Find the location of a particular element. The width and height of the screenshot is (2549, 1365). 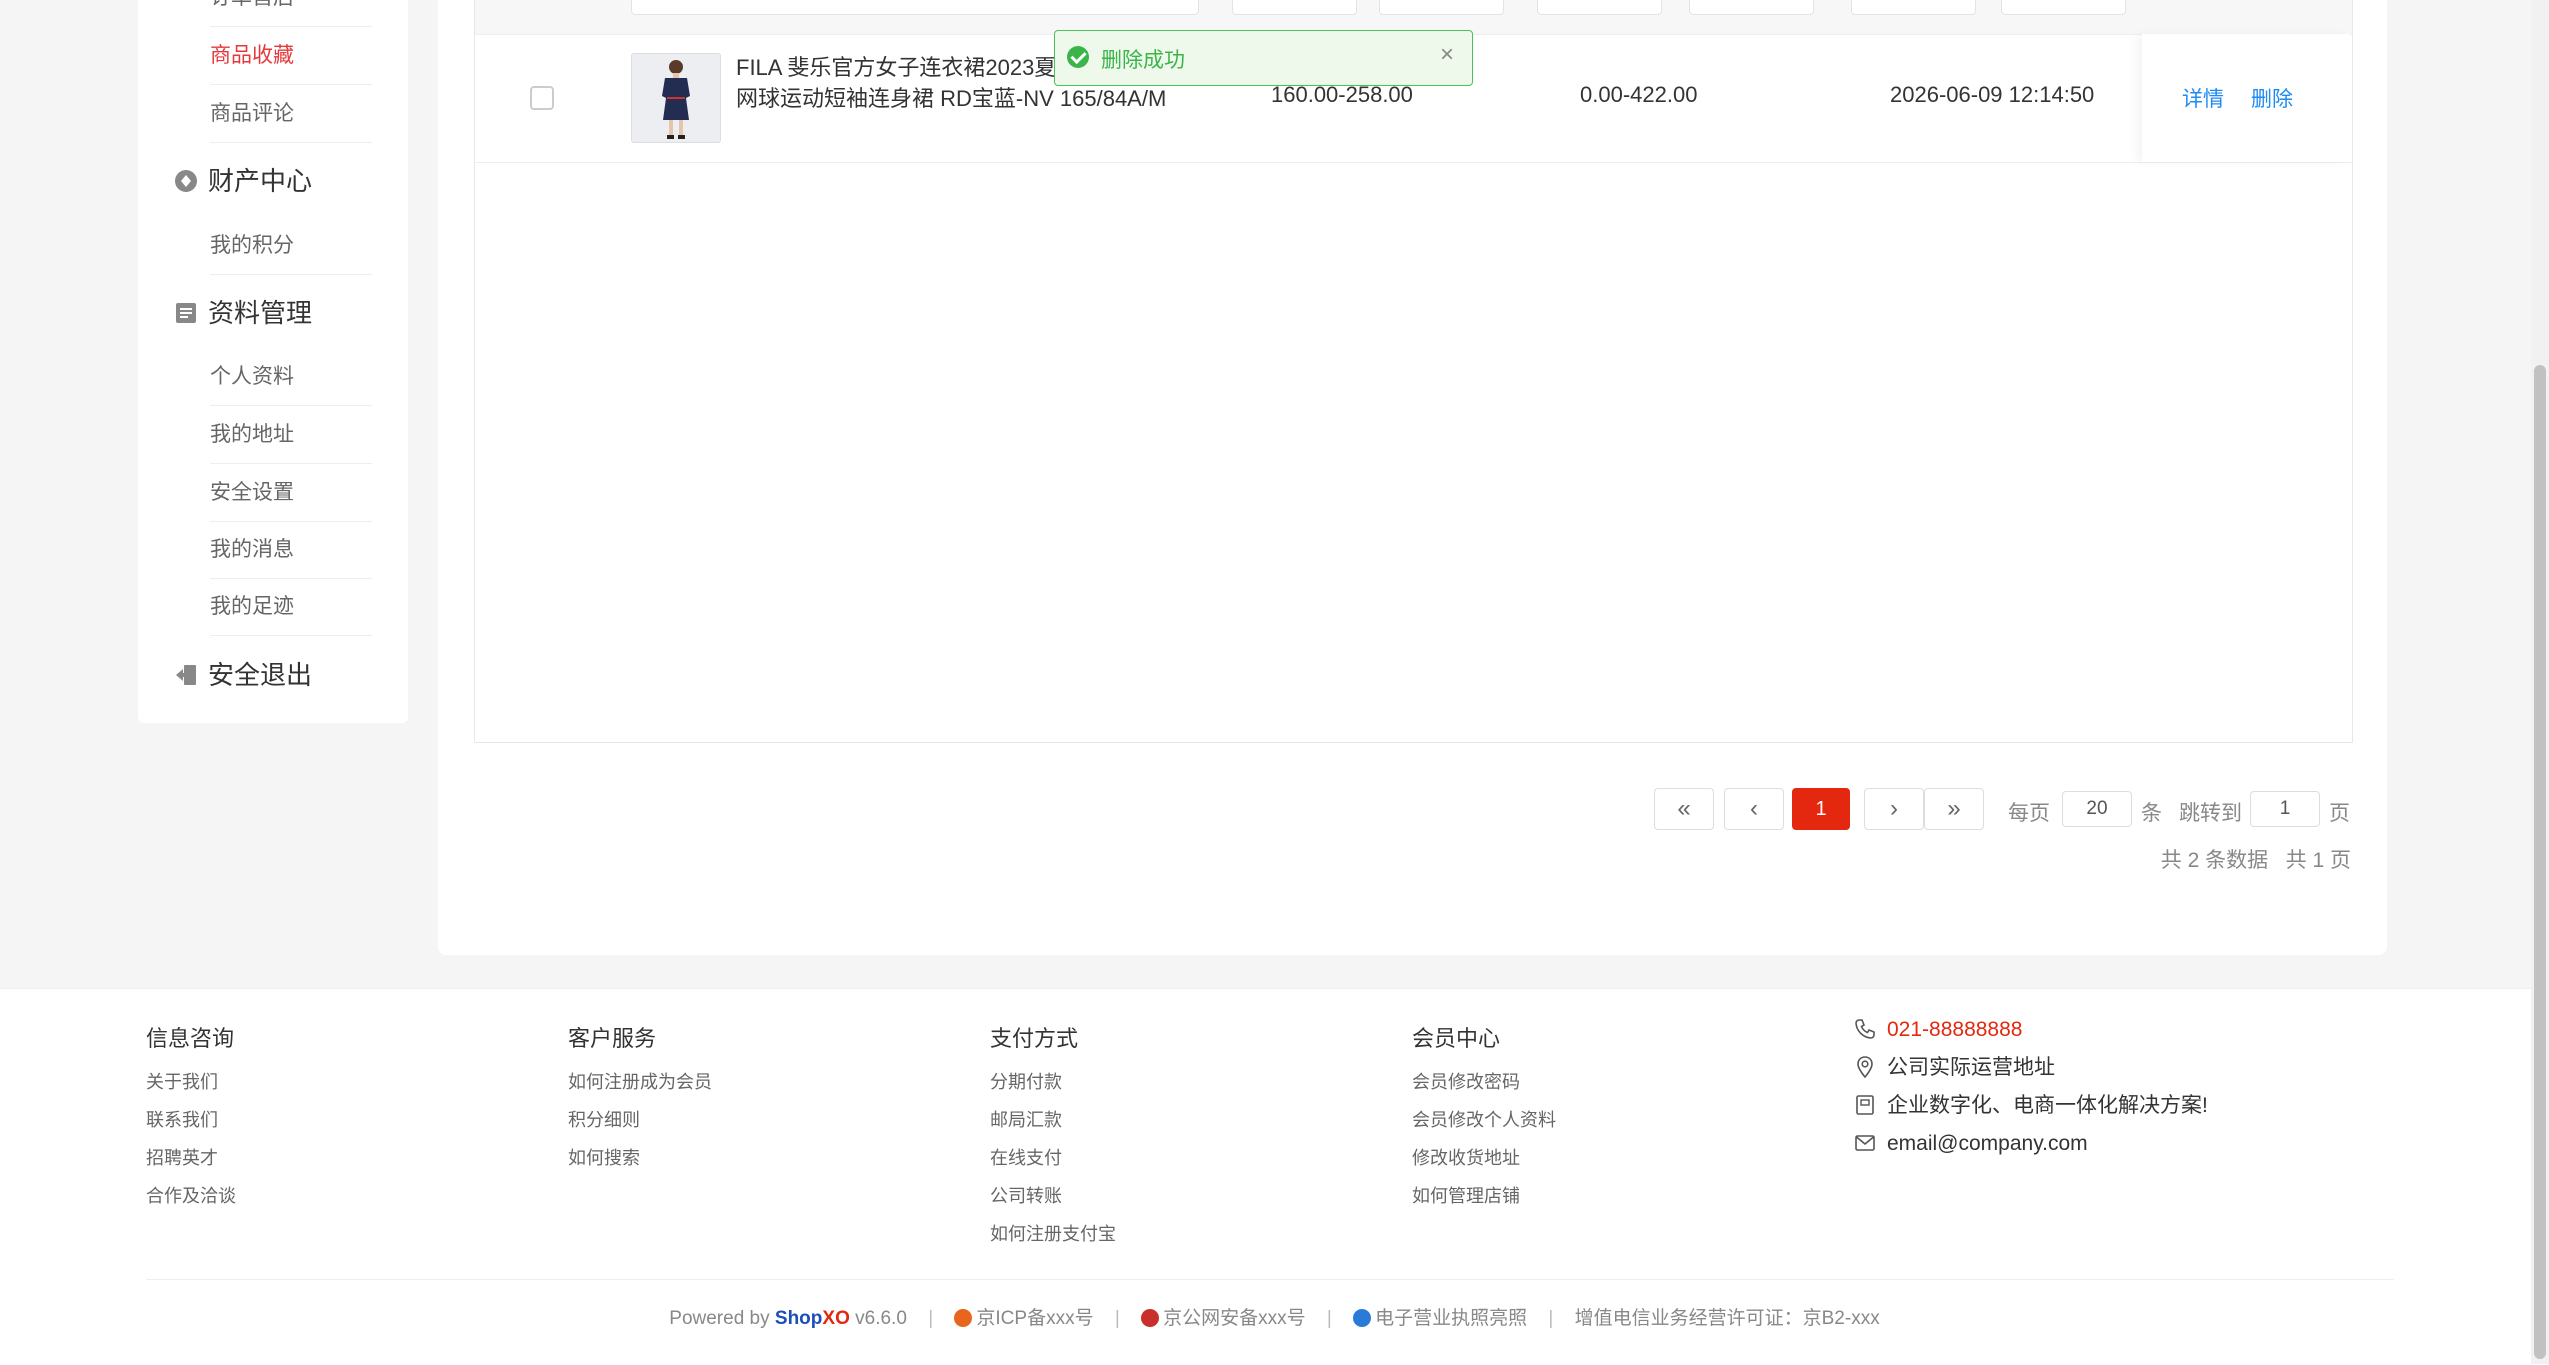

sidebar-group-label: 资料管理 is located at coordinates (260, 313).